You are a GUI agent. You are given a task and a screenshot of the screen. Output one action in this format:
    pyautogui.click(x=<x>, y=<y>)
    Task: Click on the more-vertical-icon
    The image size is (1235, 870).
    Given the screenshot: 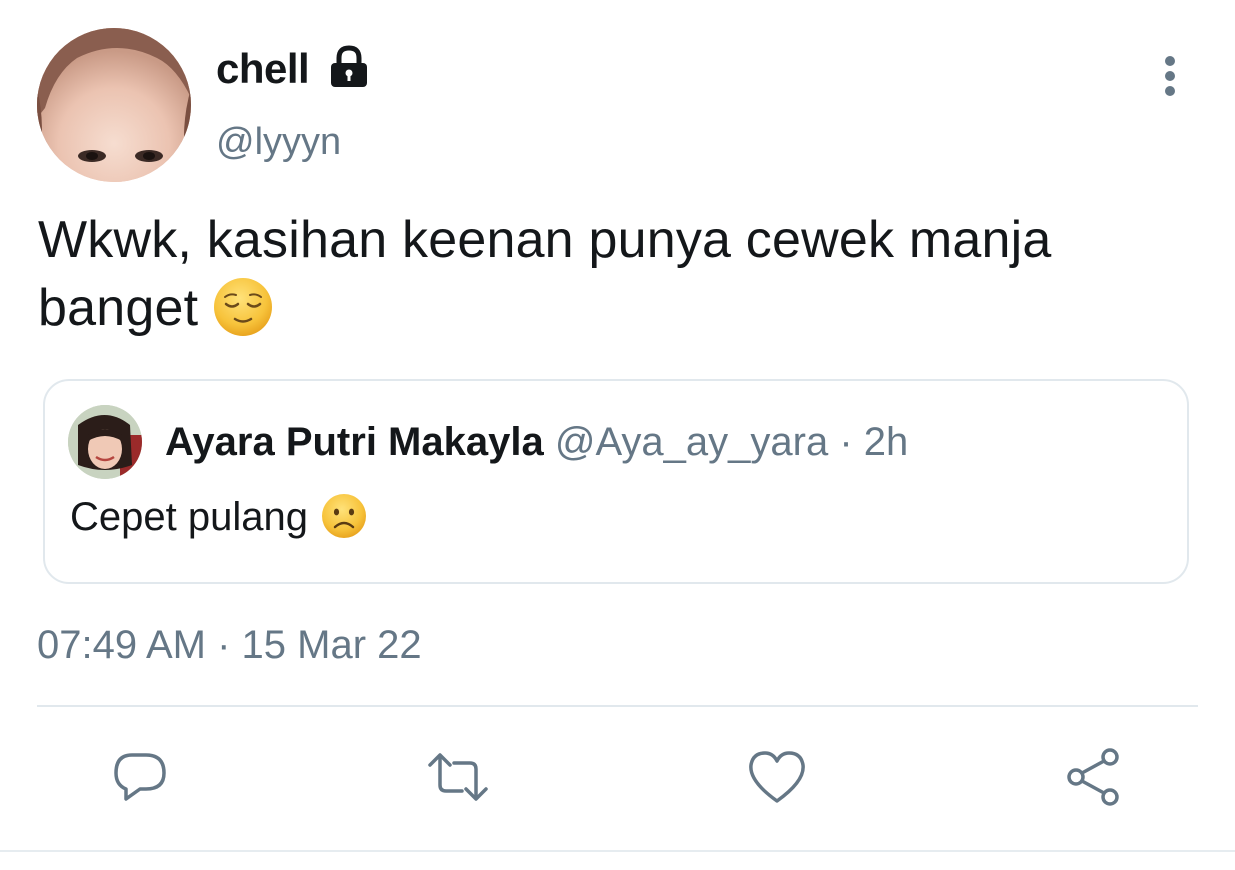 What is the action you would take?
    pyautogui.click(x=1170, y=76)
    